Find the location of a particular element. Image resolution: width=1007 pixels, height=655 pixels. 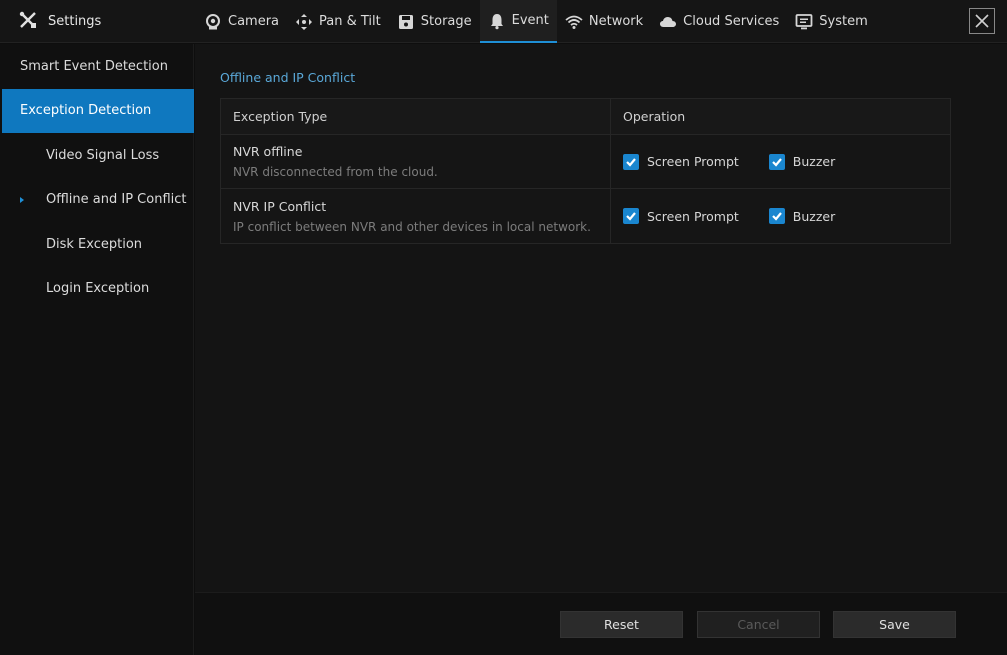

column-header-operation: Operation is located at coordinates (654, 116).